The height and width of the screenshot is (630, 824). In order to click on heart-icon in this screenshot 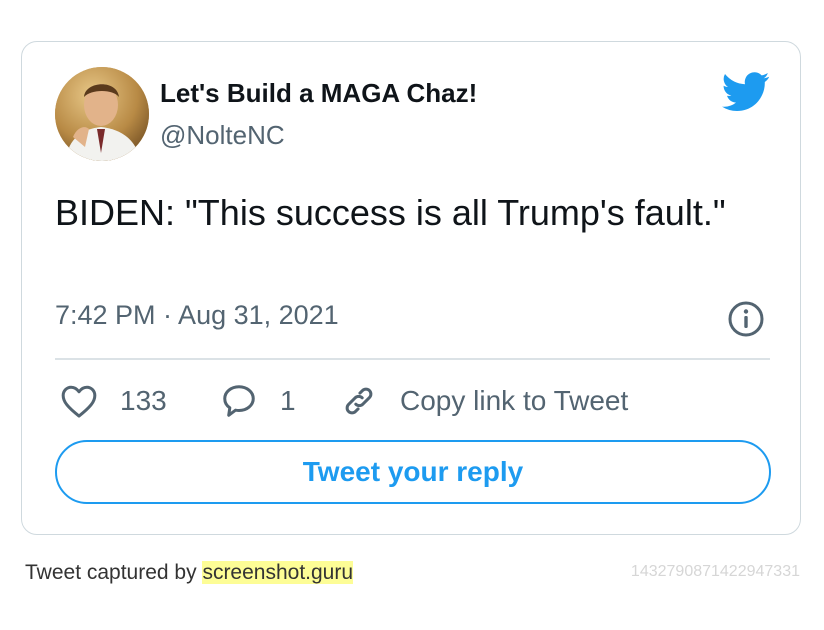, I will do `click(79, 401)`.